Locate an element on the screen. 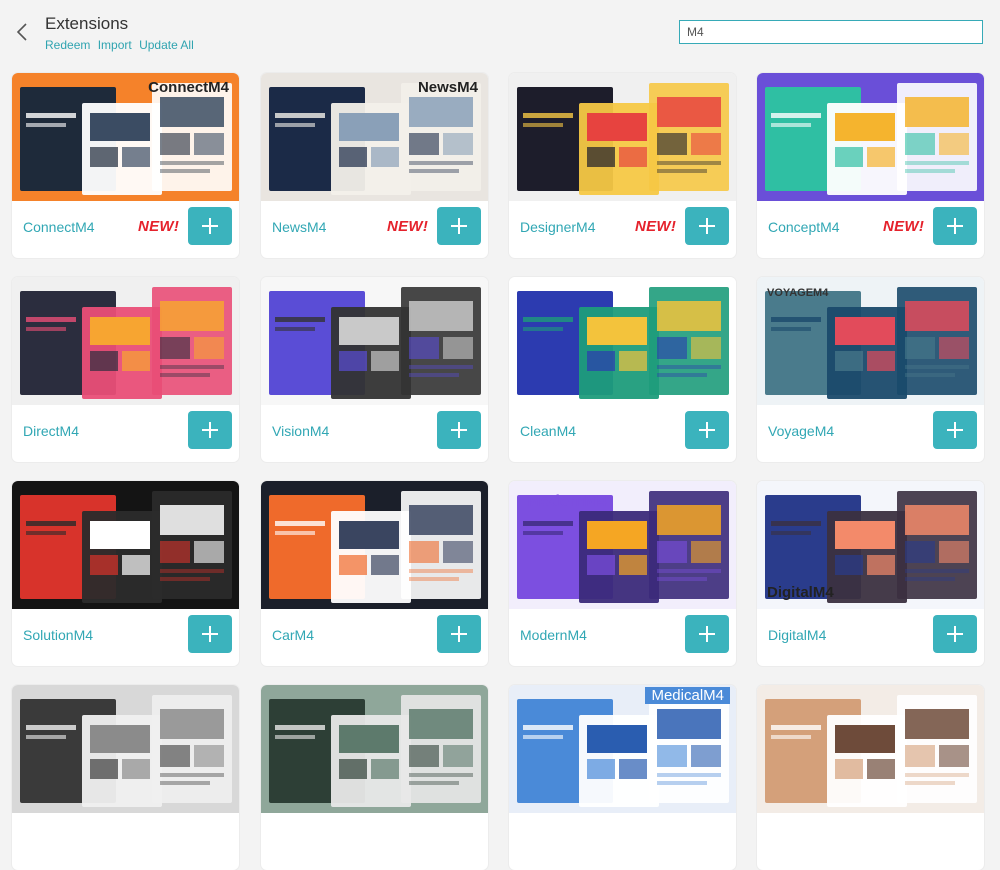  import-link: Import is located at coordinates (115, 45).